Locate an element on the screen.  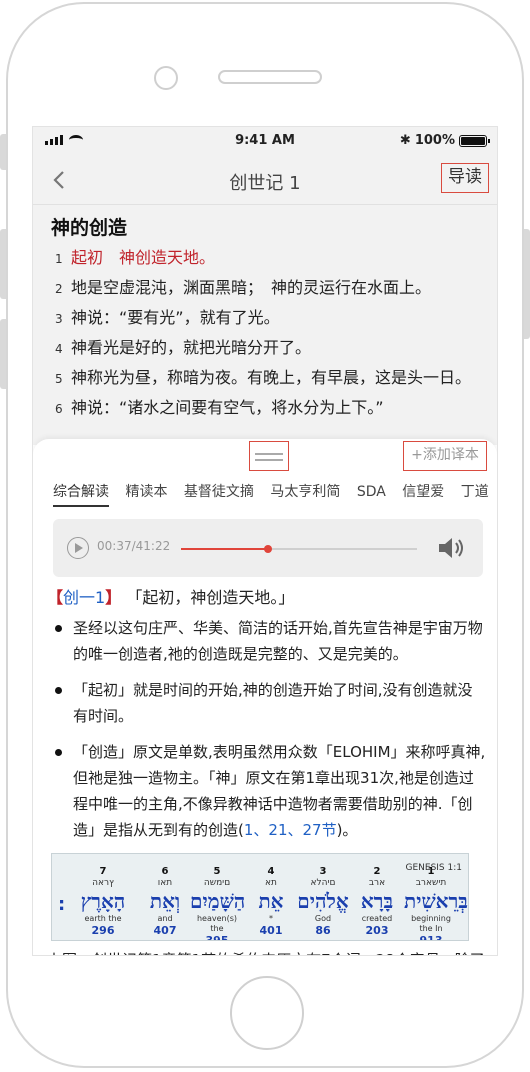
tab-christian-digest: 基督徒文摘 is located at coordinates (219, 492).